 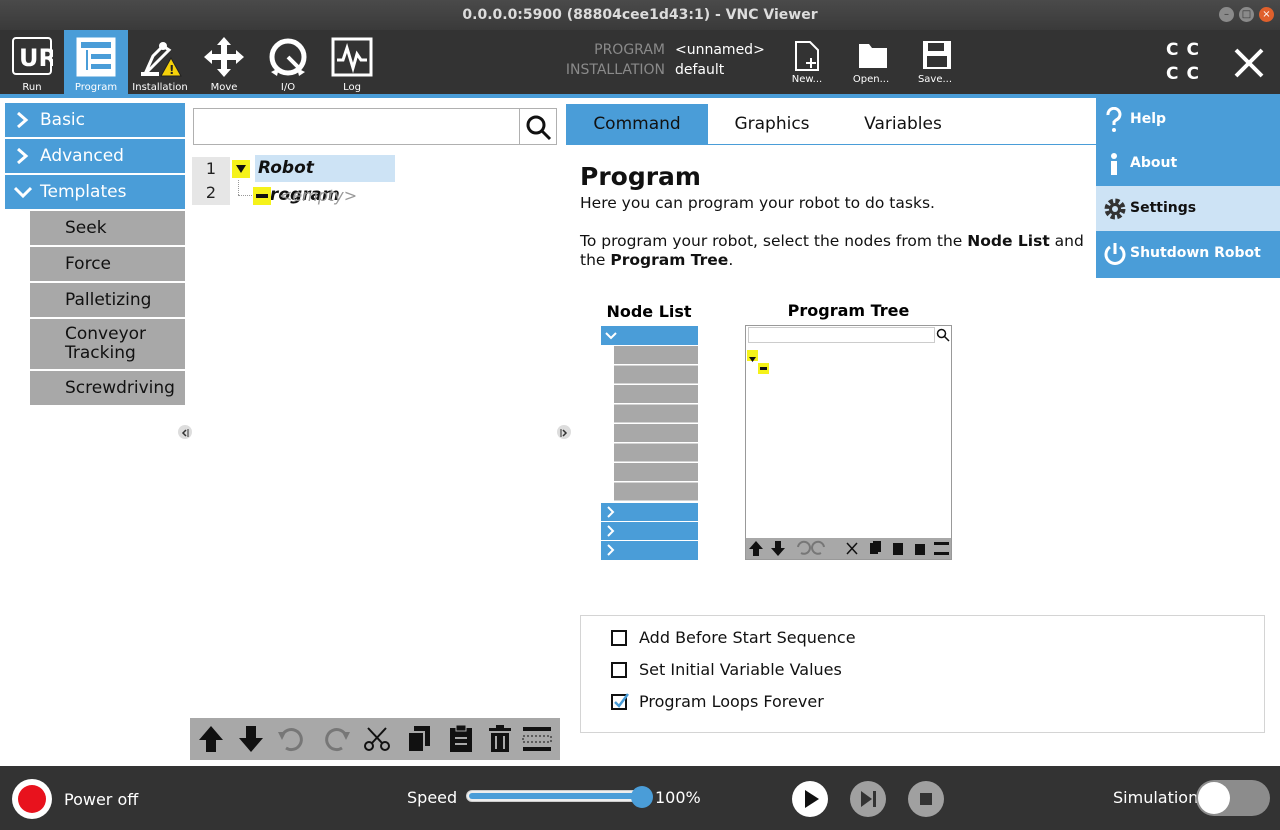 I want to click on menu-item-shutdown: Shutdown Robot, so click(x=1188, y=253).